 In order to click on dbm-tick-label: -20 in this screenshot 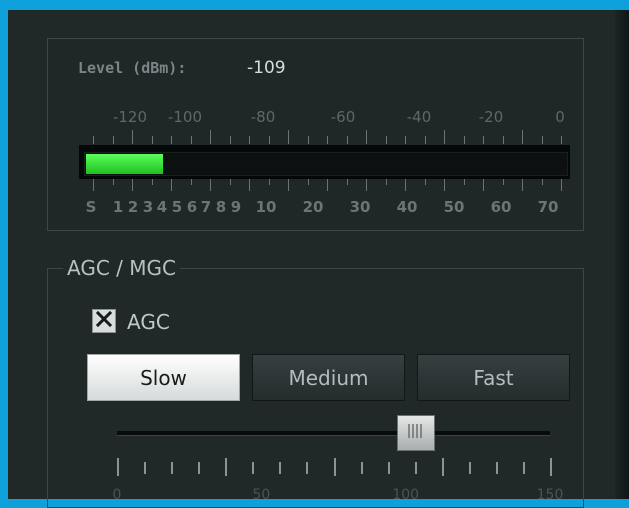, I will do `click(491, 117)`.